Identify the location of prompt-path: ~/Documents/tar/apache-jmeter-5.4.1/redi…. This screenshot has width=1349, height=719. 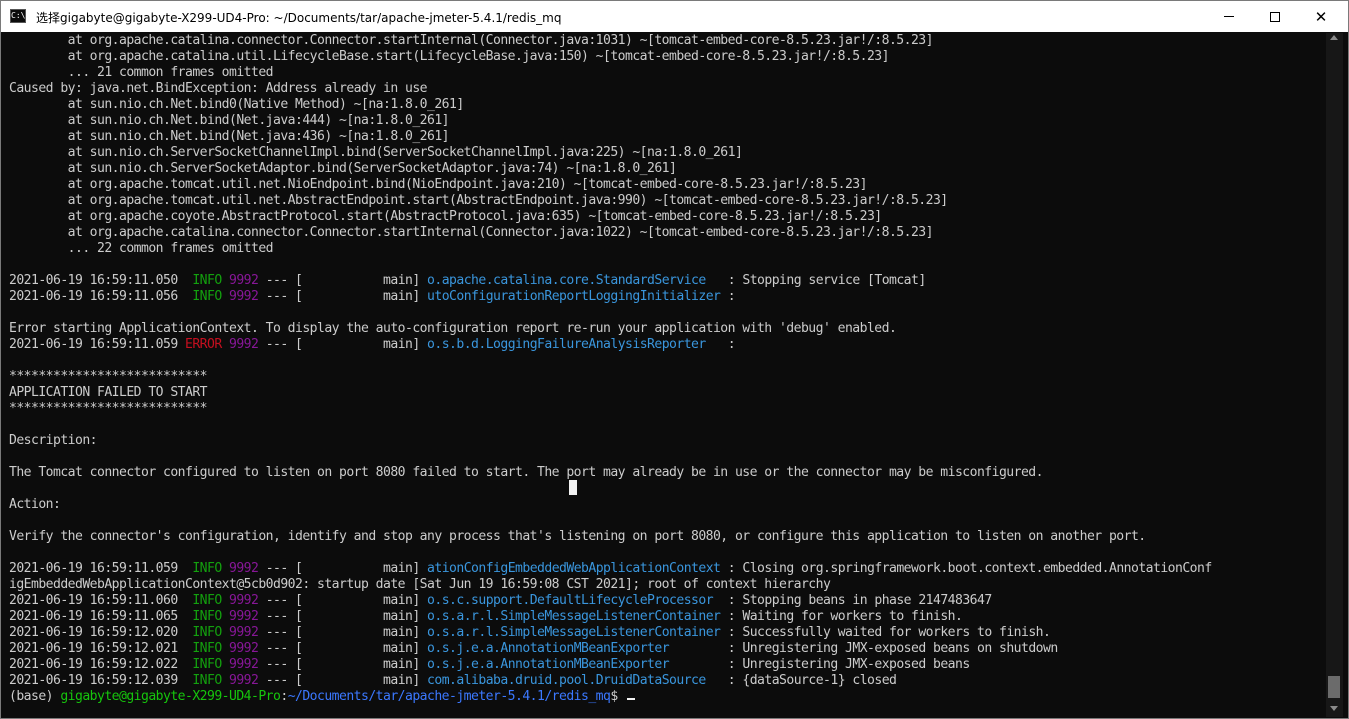
(449, 696).